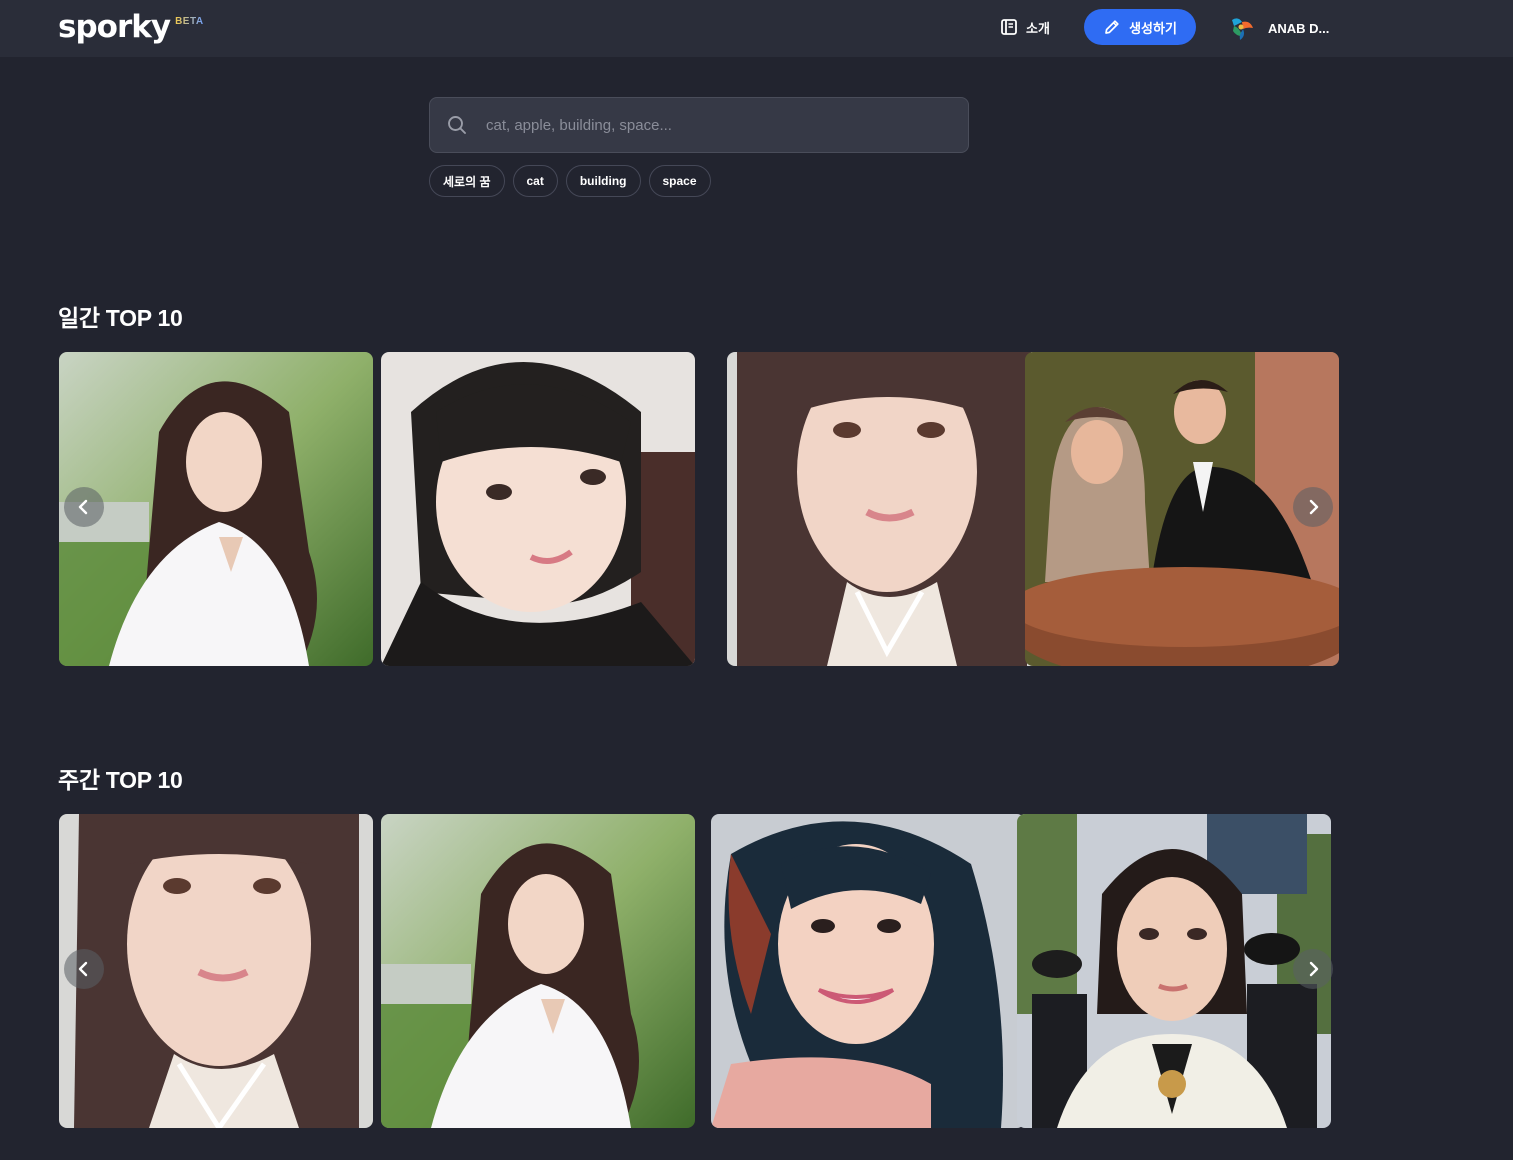 The height and width of the screenshot is (1160, 1513). Describe the element at coordinates (189, 21) in the screenshot. I see `beta-badge: BETA` at that location.